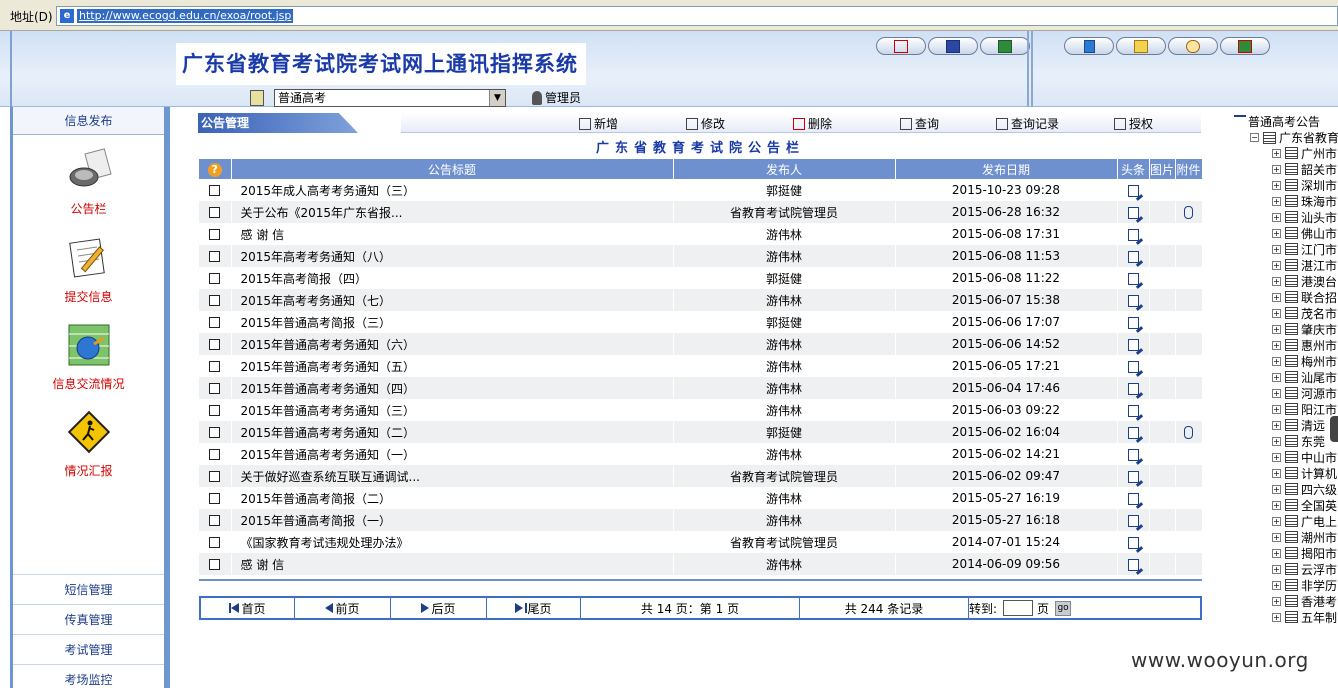 This screenshot has width=1338, height=688. I want to click on table-row: 2015年普通高考考务通知（二） 郭挺健 2015-06-02 16:04, so click(701, 432).